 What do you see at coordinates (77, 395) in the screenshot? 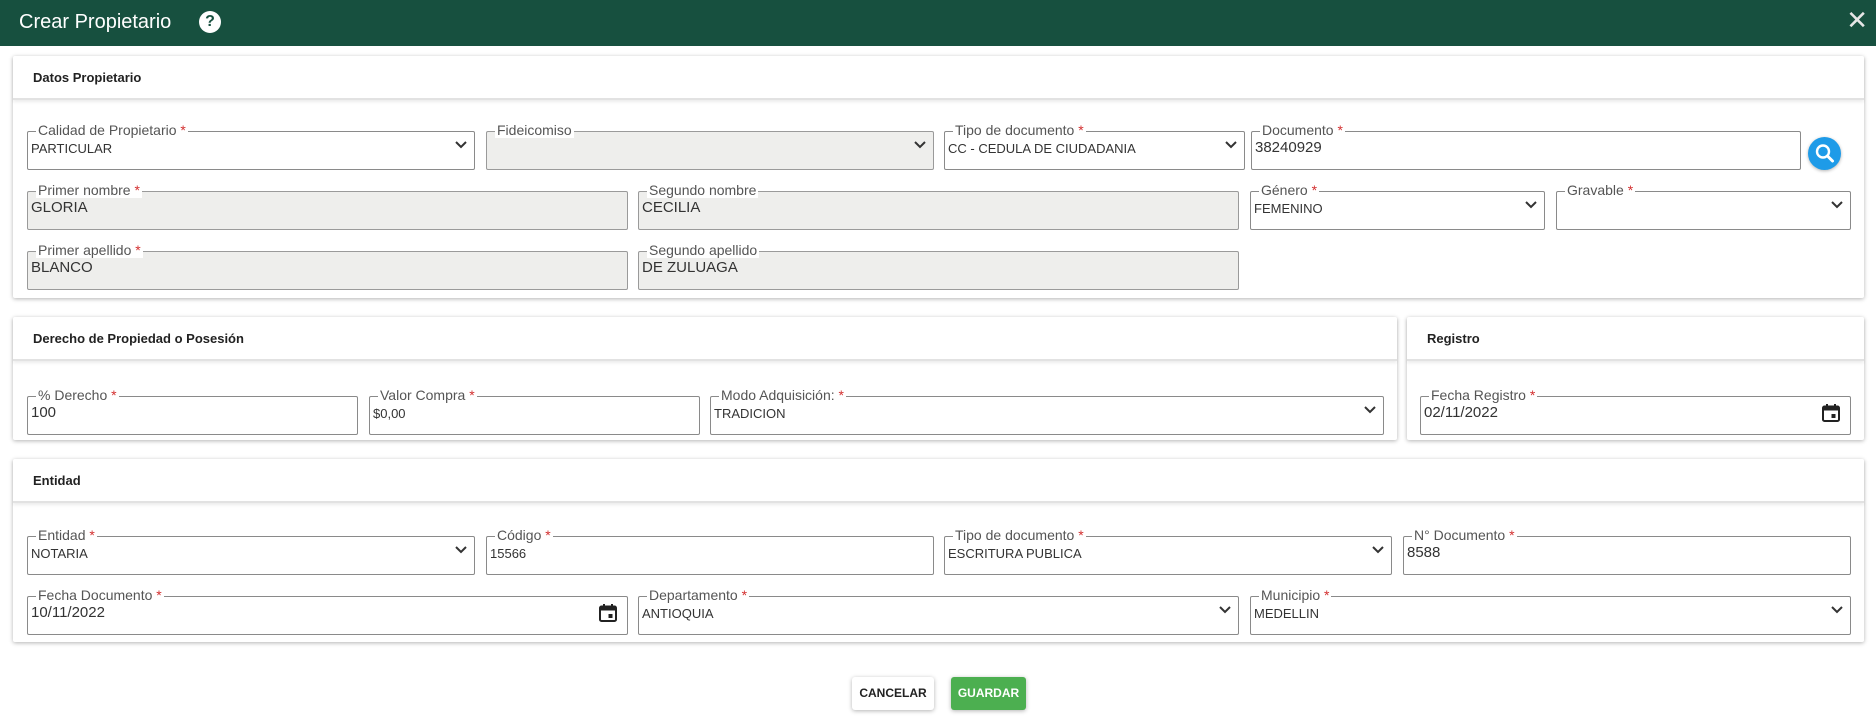
I see `field-label: % Derecho *` at bounding box center [77, 395].